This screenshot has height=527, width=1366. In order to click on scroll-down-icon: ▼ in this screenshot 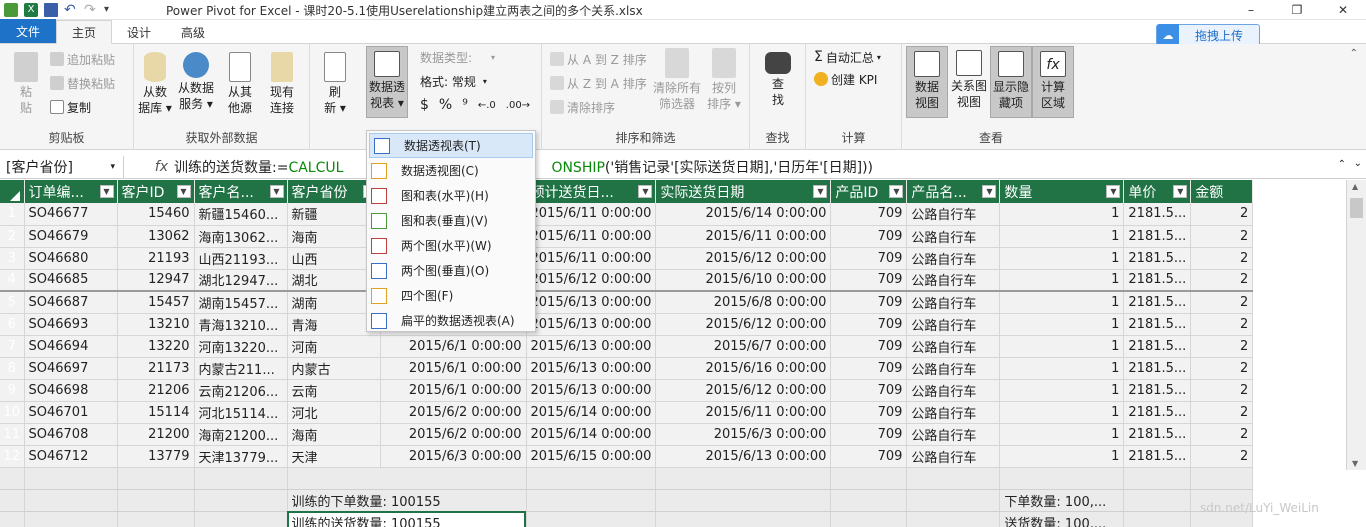, I will do `click(1355, 463)`.